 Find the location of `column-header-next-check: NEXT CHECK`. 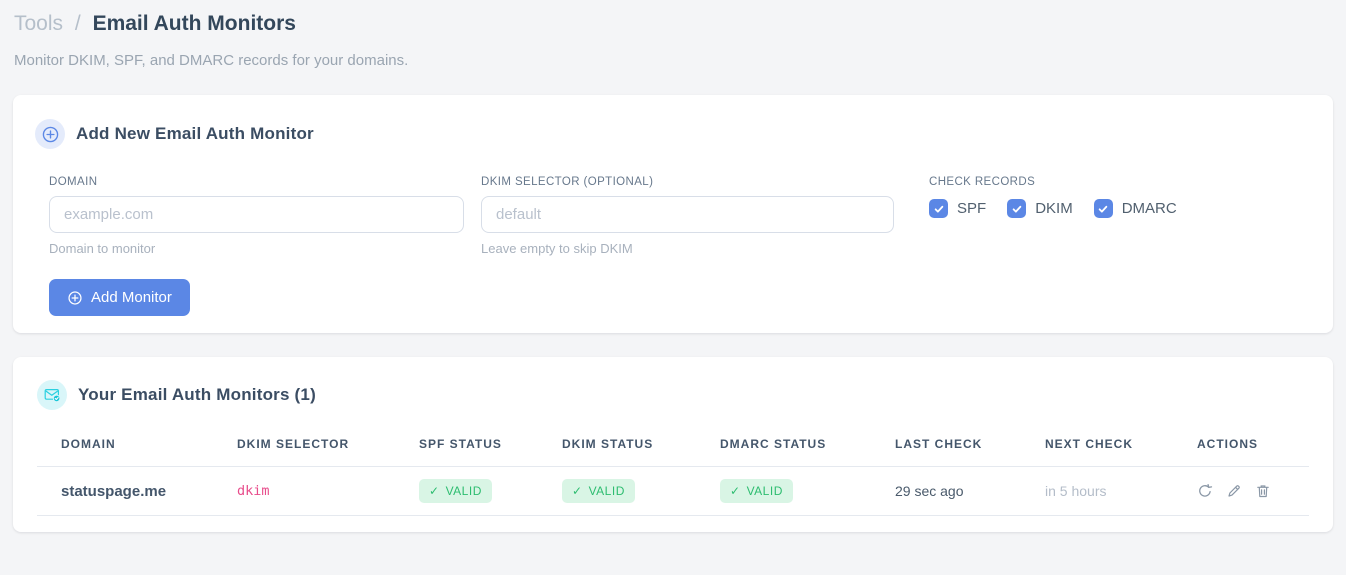

column-header-next-check: NEXT CHECK is located at coordinates (1097, 447).